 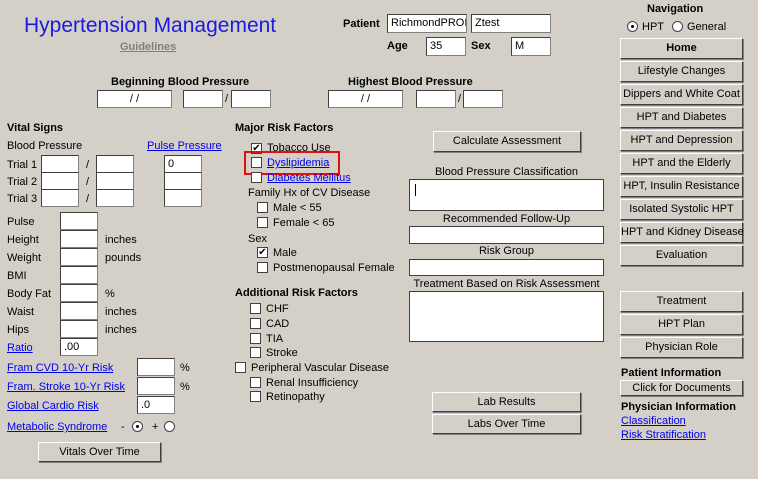 I want to click on height-unit: inches, so click(x=121, y=240).